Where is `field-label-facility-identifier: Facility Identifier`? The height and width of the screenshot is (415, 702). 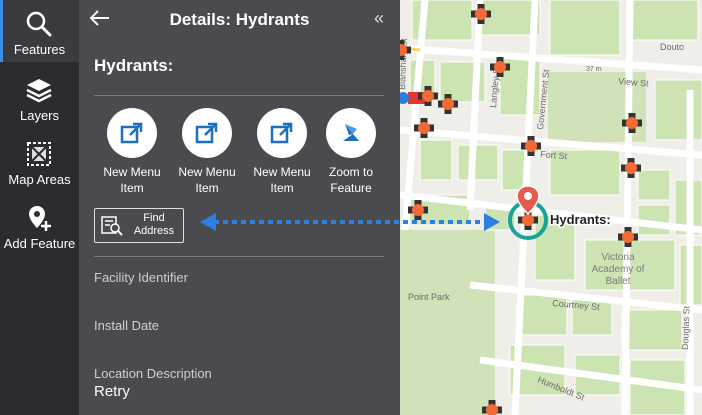 field-label-facility-identifier: Facility Identifier is located at coordinates (141, 277).